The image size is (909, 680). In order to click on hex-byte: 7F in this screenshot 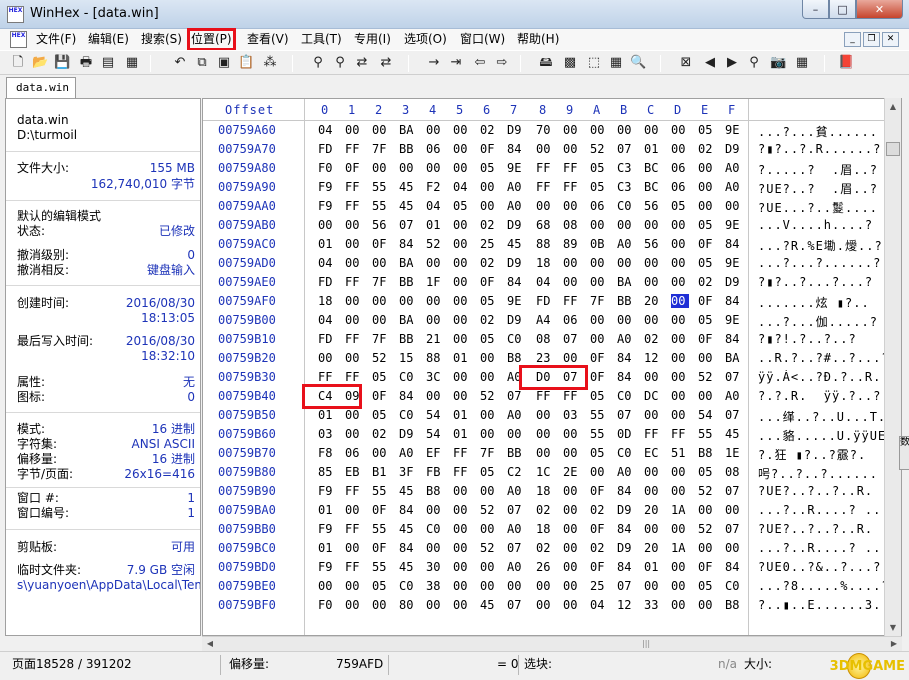, I will do `click(489, 453)`.